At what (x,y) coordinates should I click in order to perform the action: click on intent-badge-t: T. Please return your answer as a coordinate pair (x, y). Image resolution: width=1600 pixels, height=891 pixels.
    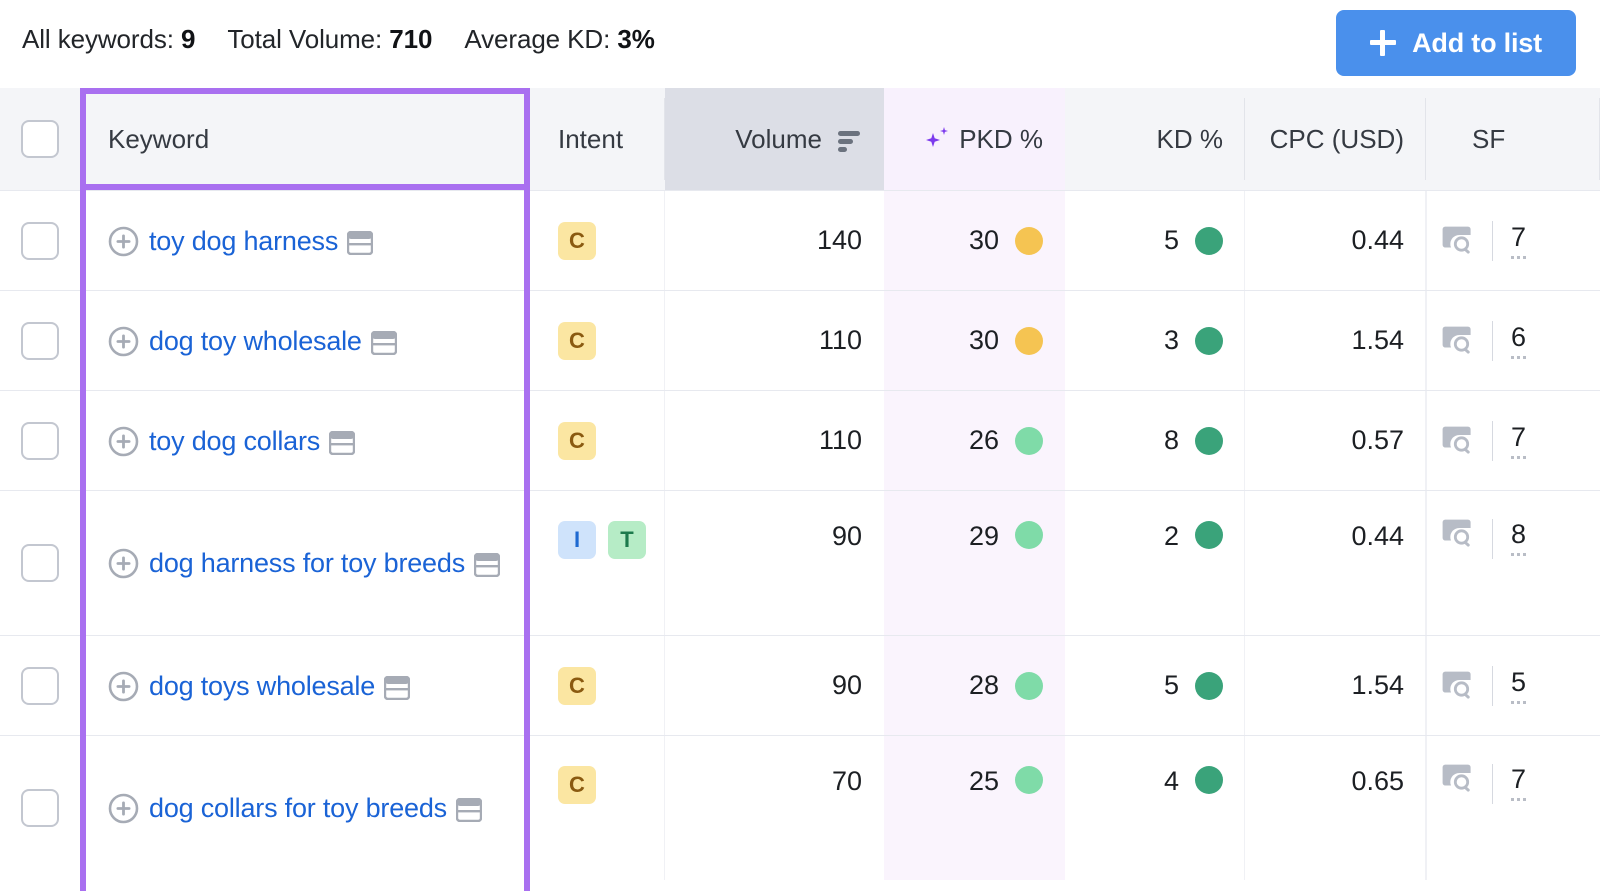
    Looking at the image, I should click on (627, 540).